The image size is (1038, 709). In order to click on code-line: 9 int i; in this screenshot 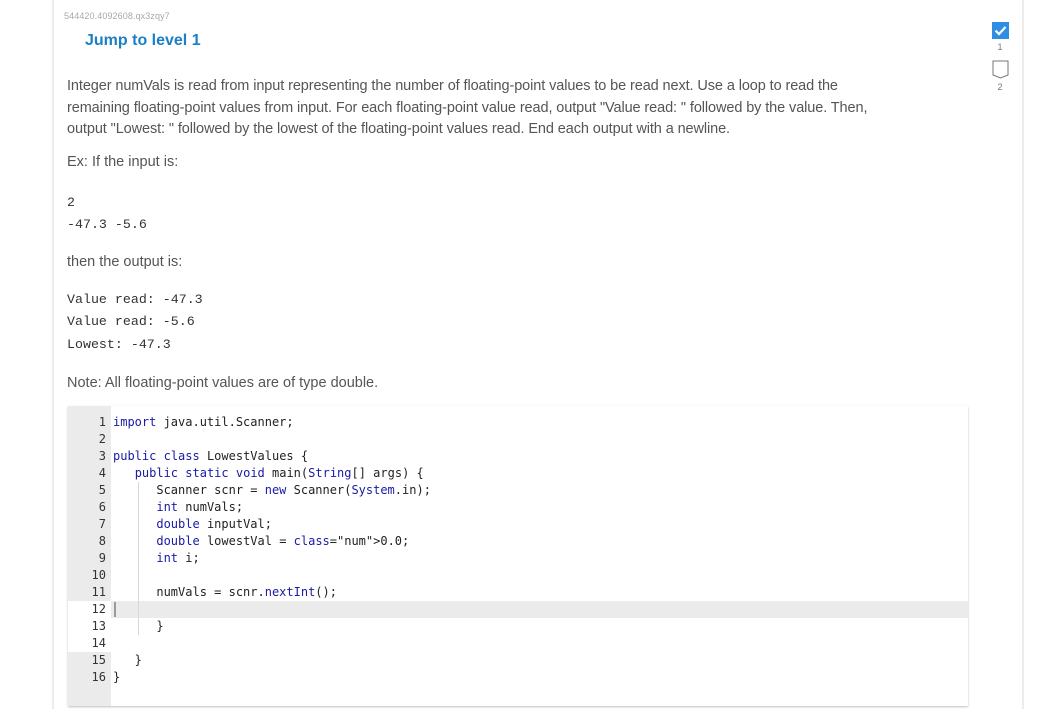, I will do `click(518, 558)`.